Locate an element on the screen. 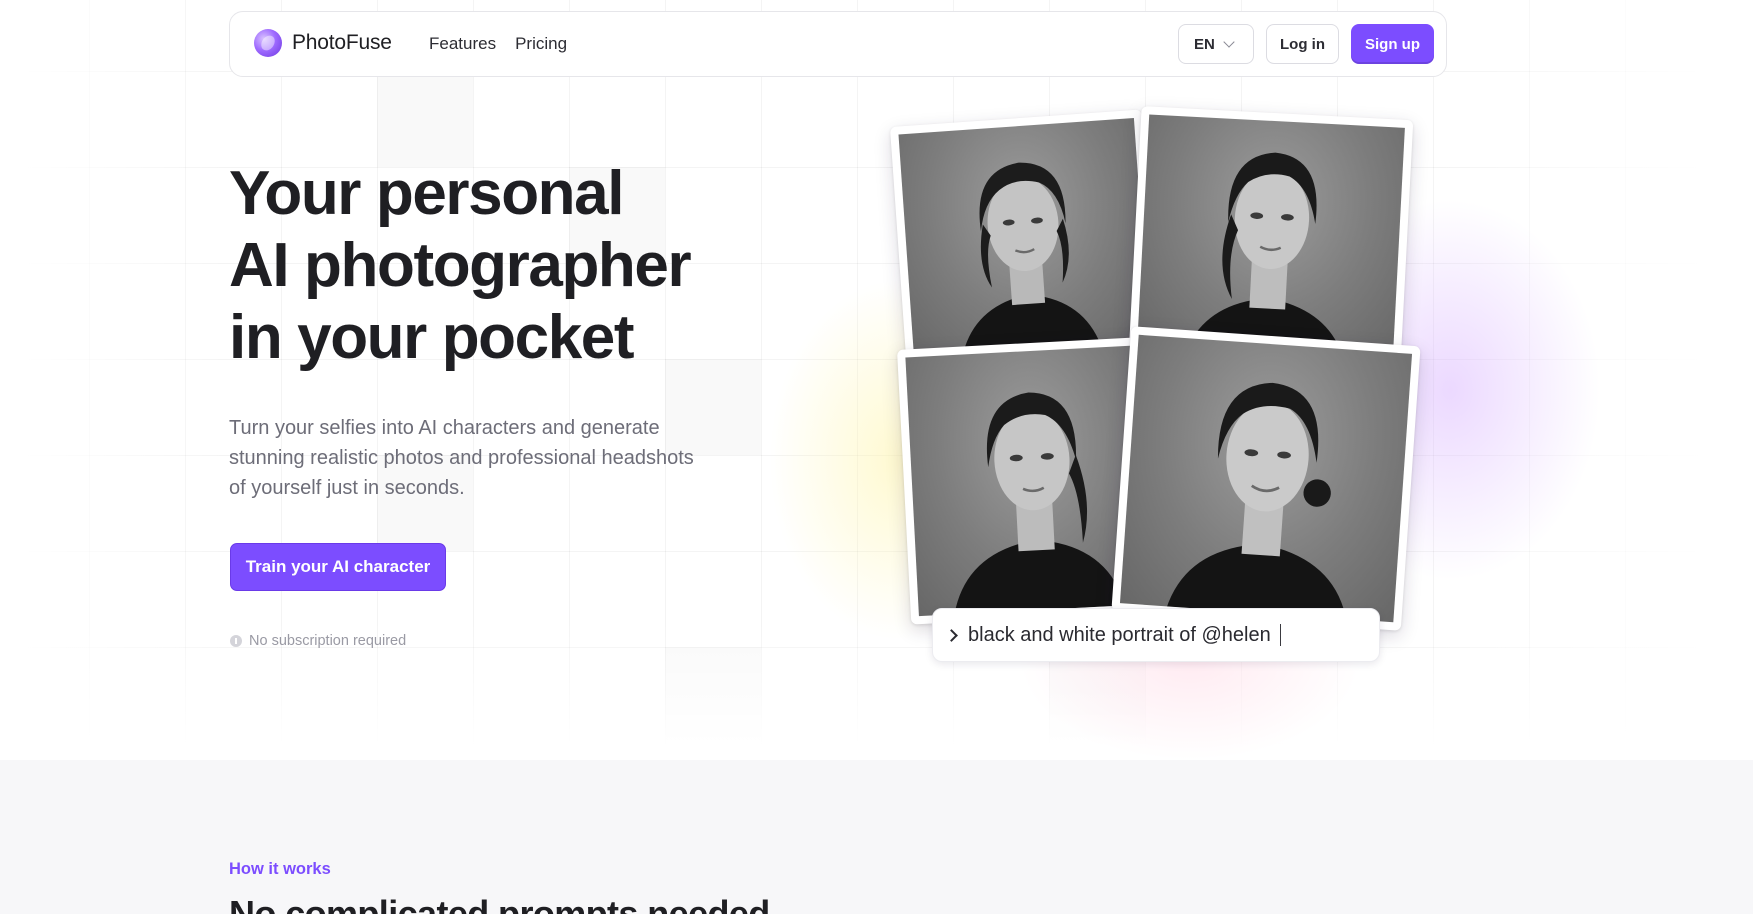 This screenshot has width=1753, height=914. prompt-input-preview: black and white portrait of @helen is located at coordinates (1156, 635).